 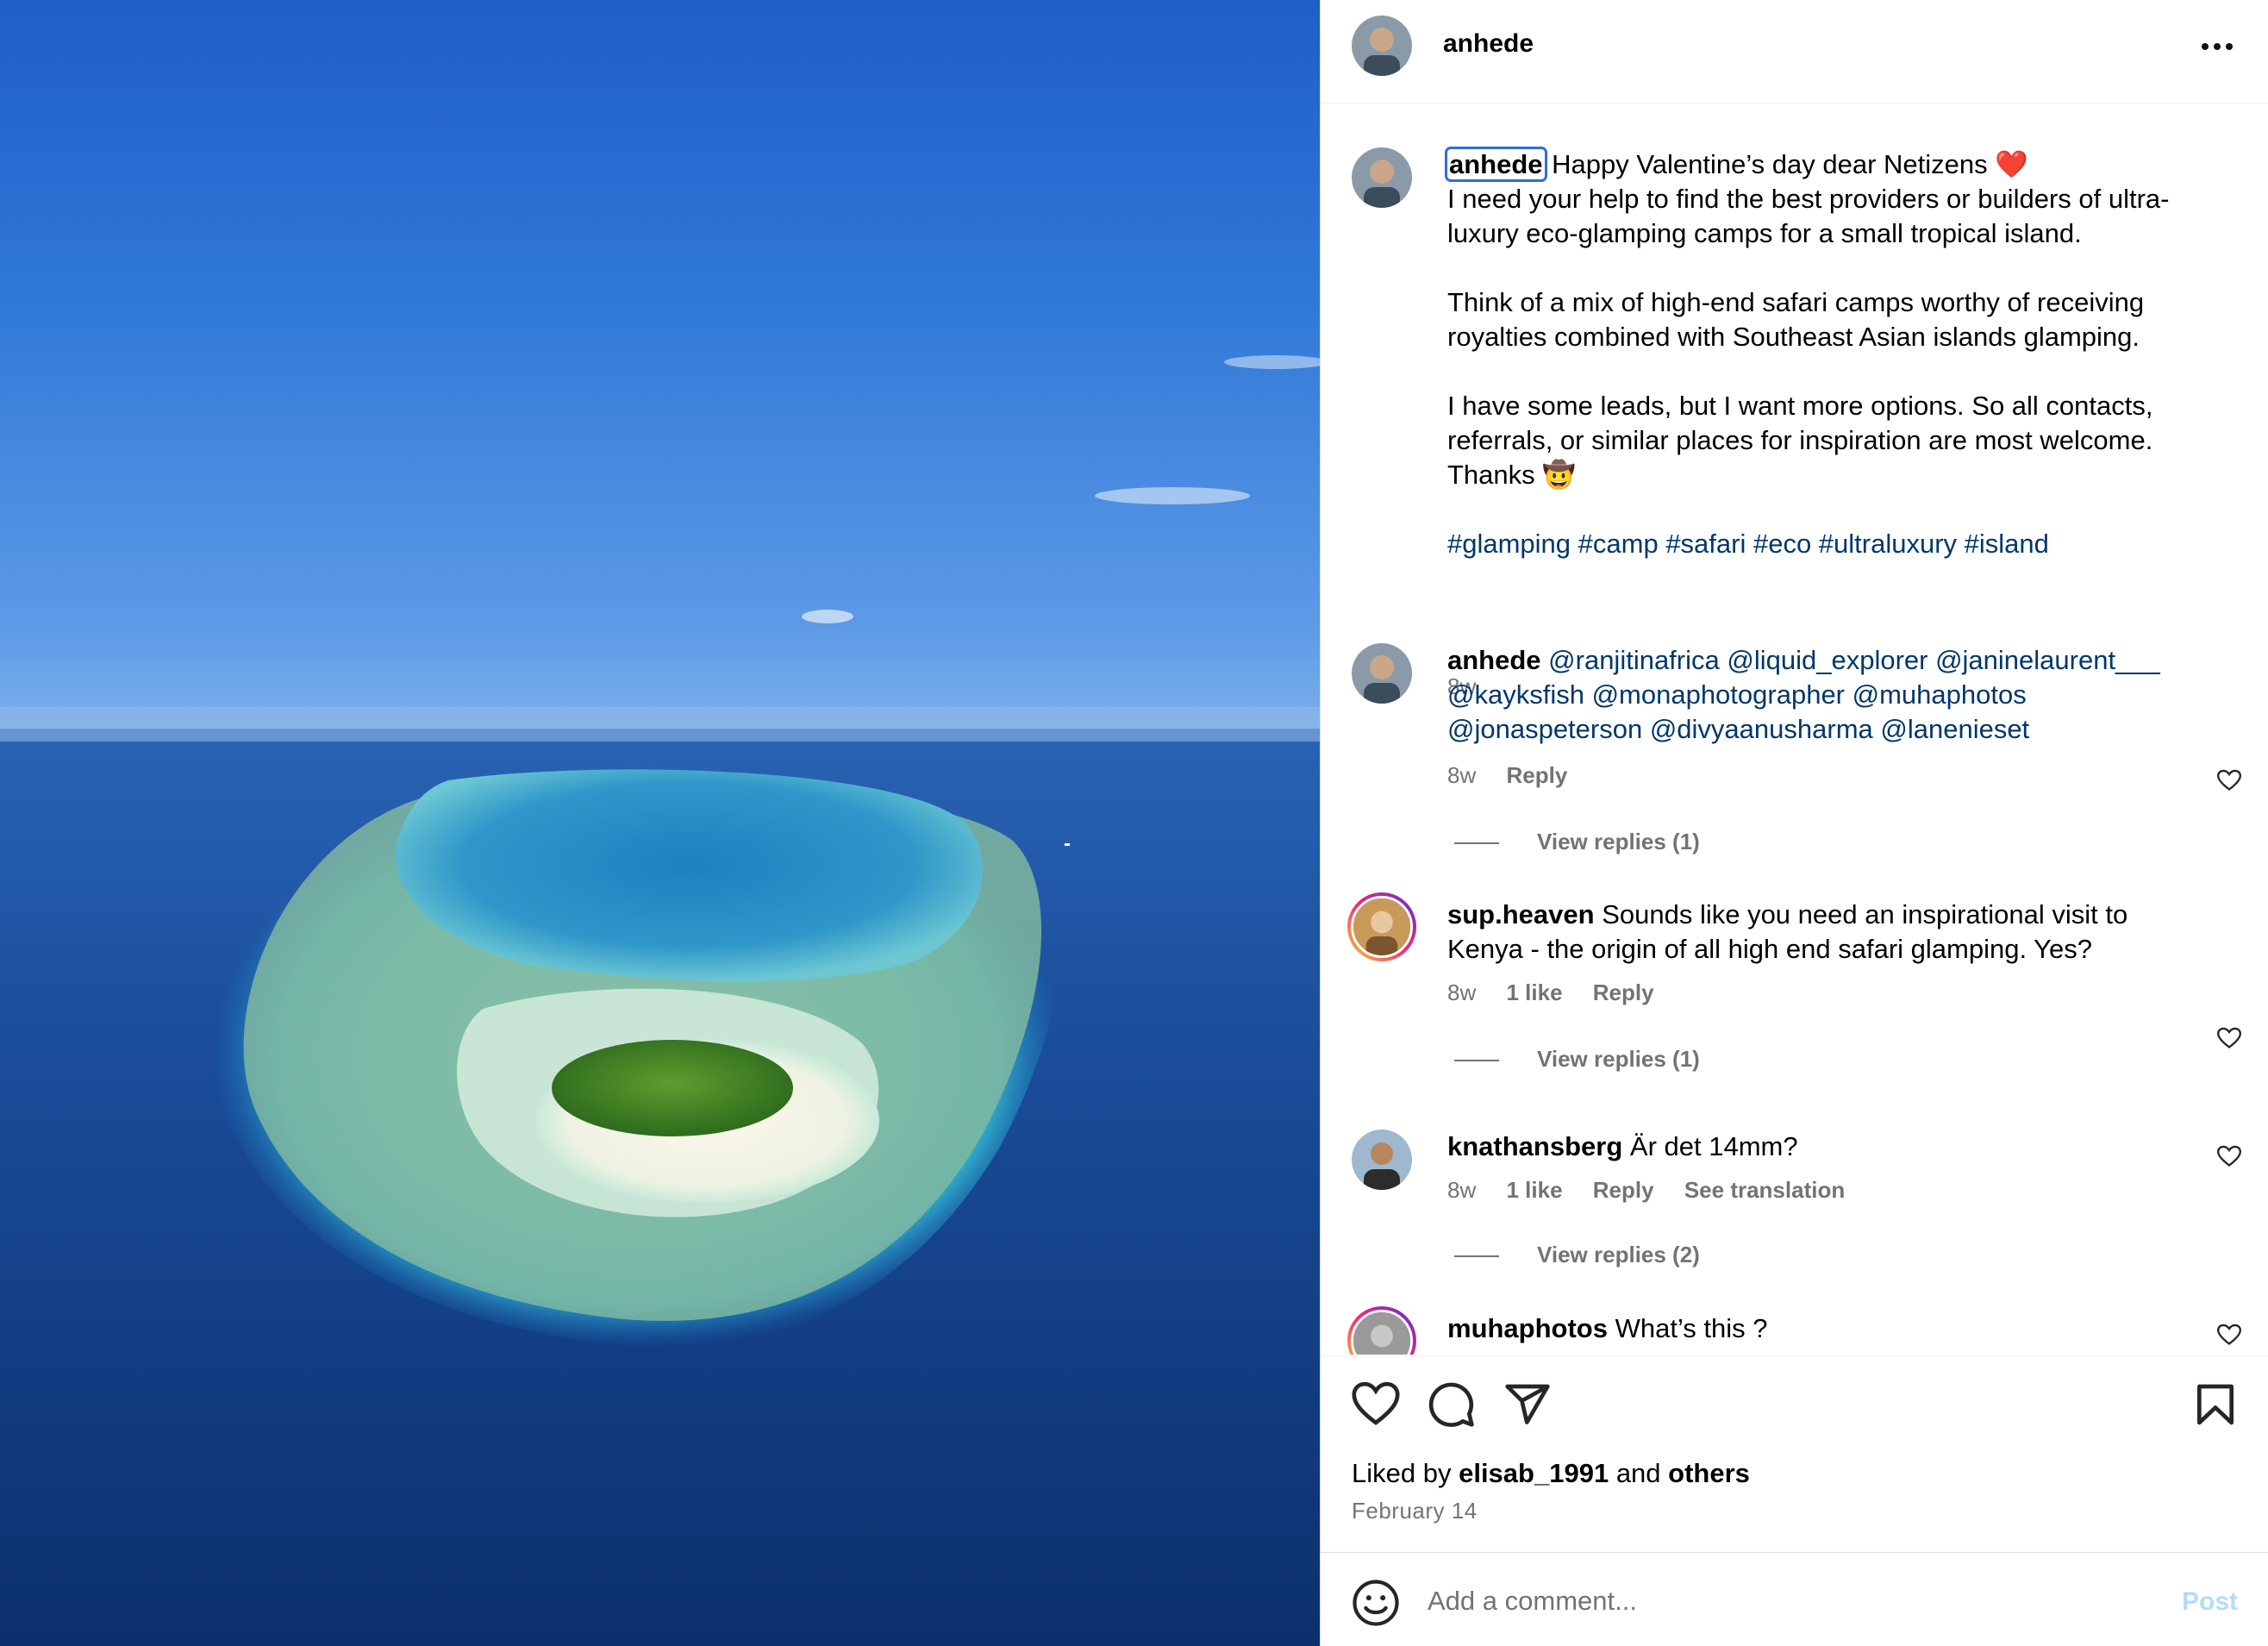 I want to click on author-avatar, so click(x=1382, y=46).